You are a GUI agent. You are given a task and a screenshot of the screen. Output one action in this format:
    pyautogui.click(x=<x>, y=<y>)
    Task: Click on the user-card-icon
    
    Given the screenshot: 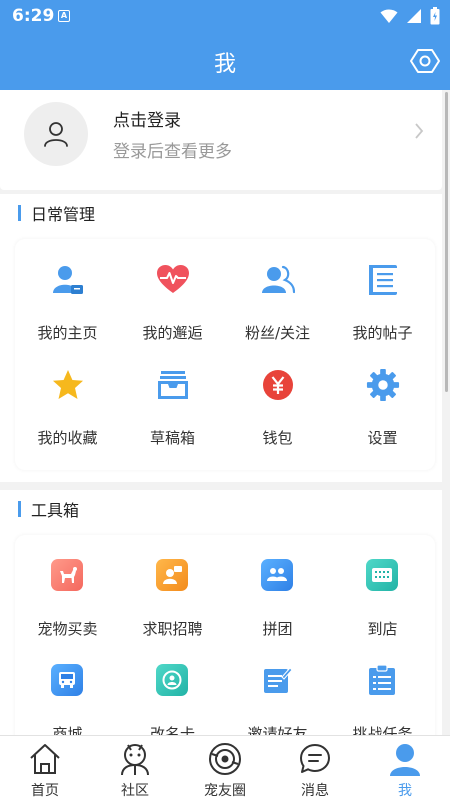 What is the action you would take?
    pyautogui.click(x=68, y=280)
    